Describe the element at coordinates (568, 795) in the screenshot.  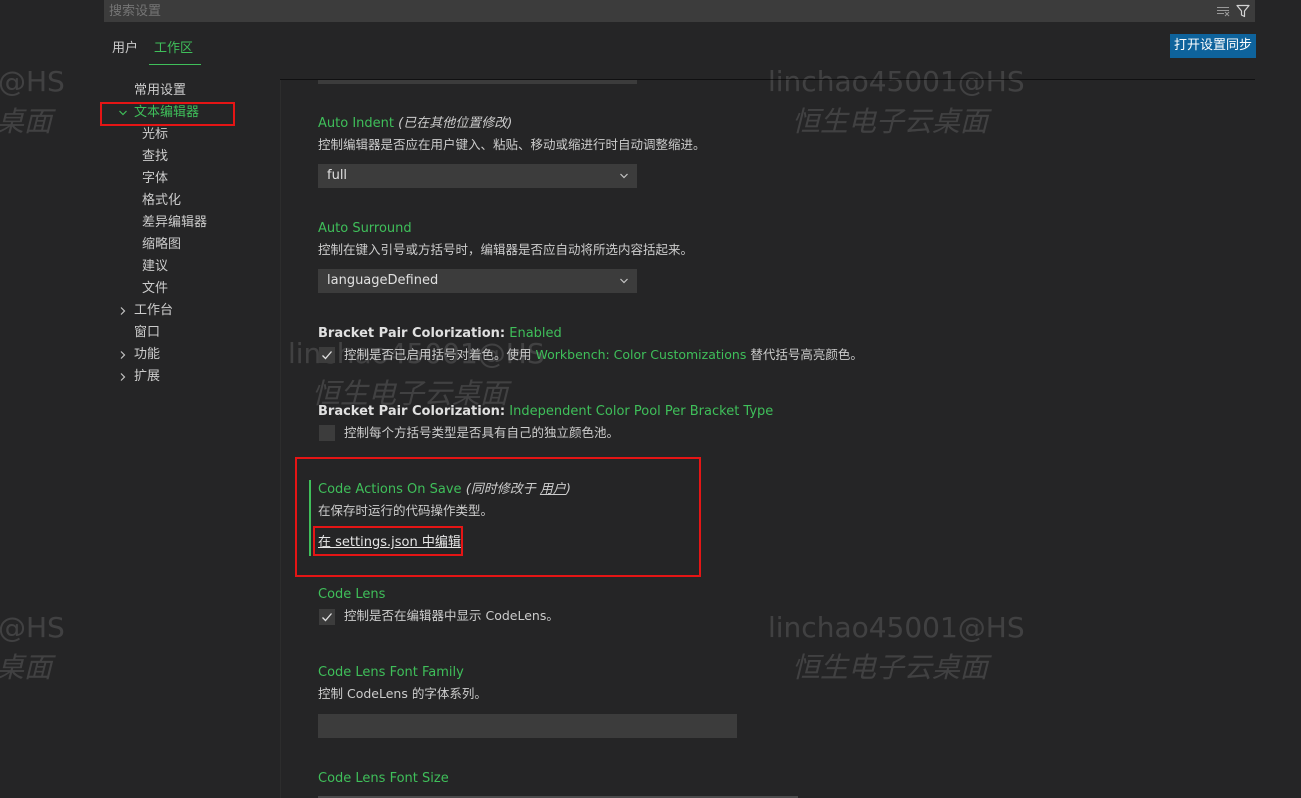
I see `setting-desc-code-lens-font-size-cutoff` at that location.